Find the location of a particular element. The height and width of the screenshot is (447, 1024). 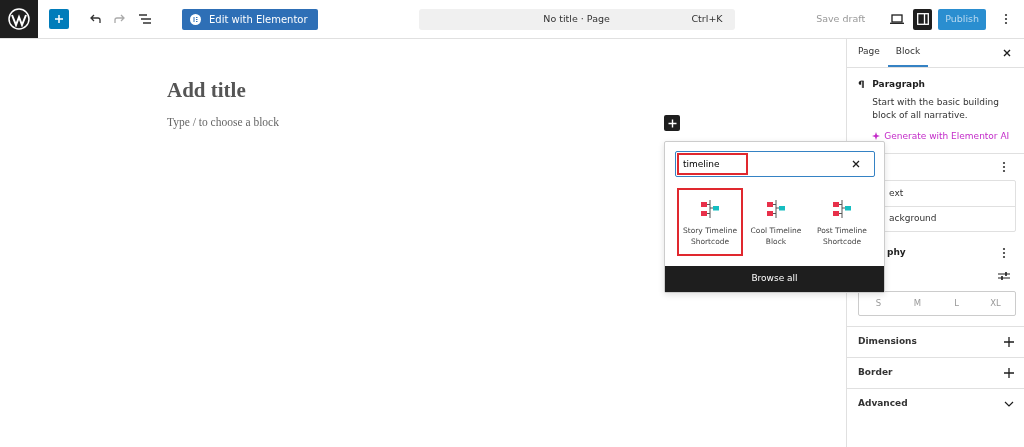

chevron-icon is located at coordinates (1009, 404).